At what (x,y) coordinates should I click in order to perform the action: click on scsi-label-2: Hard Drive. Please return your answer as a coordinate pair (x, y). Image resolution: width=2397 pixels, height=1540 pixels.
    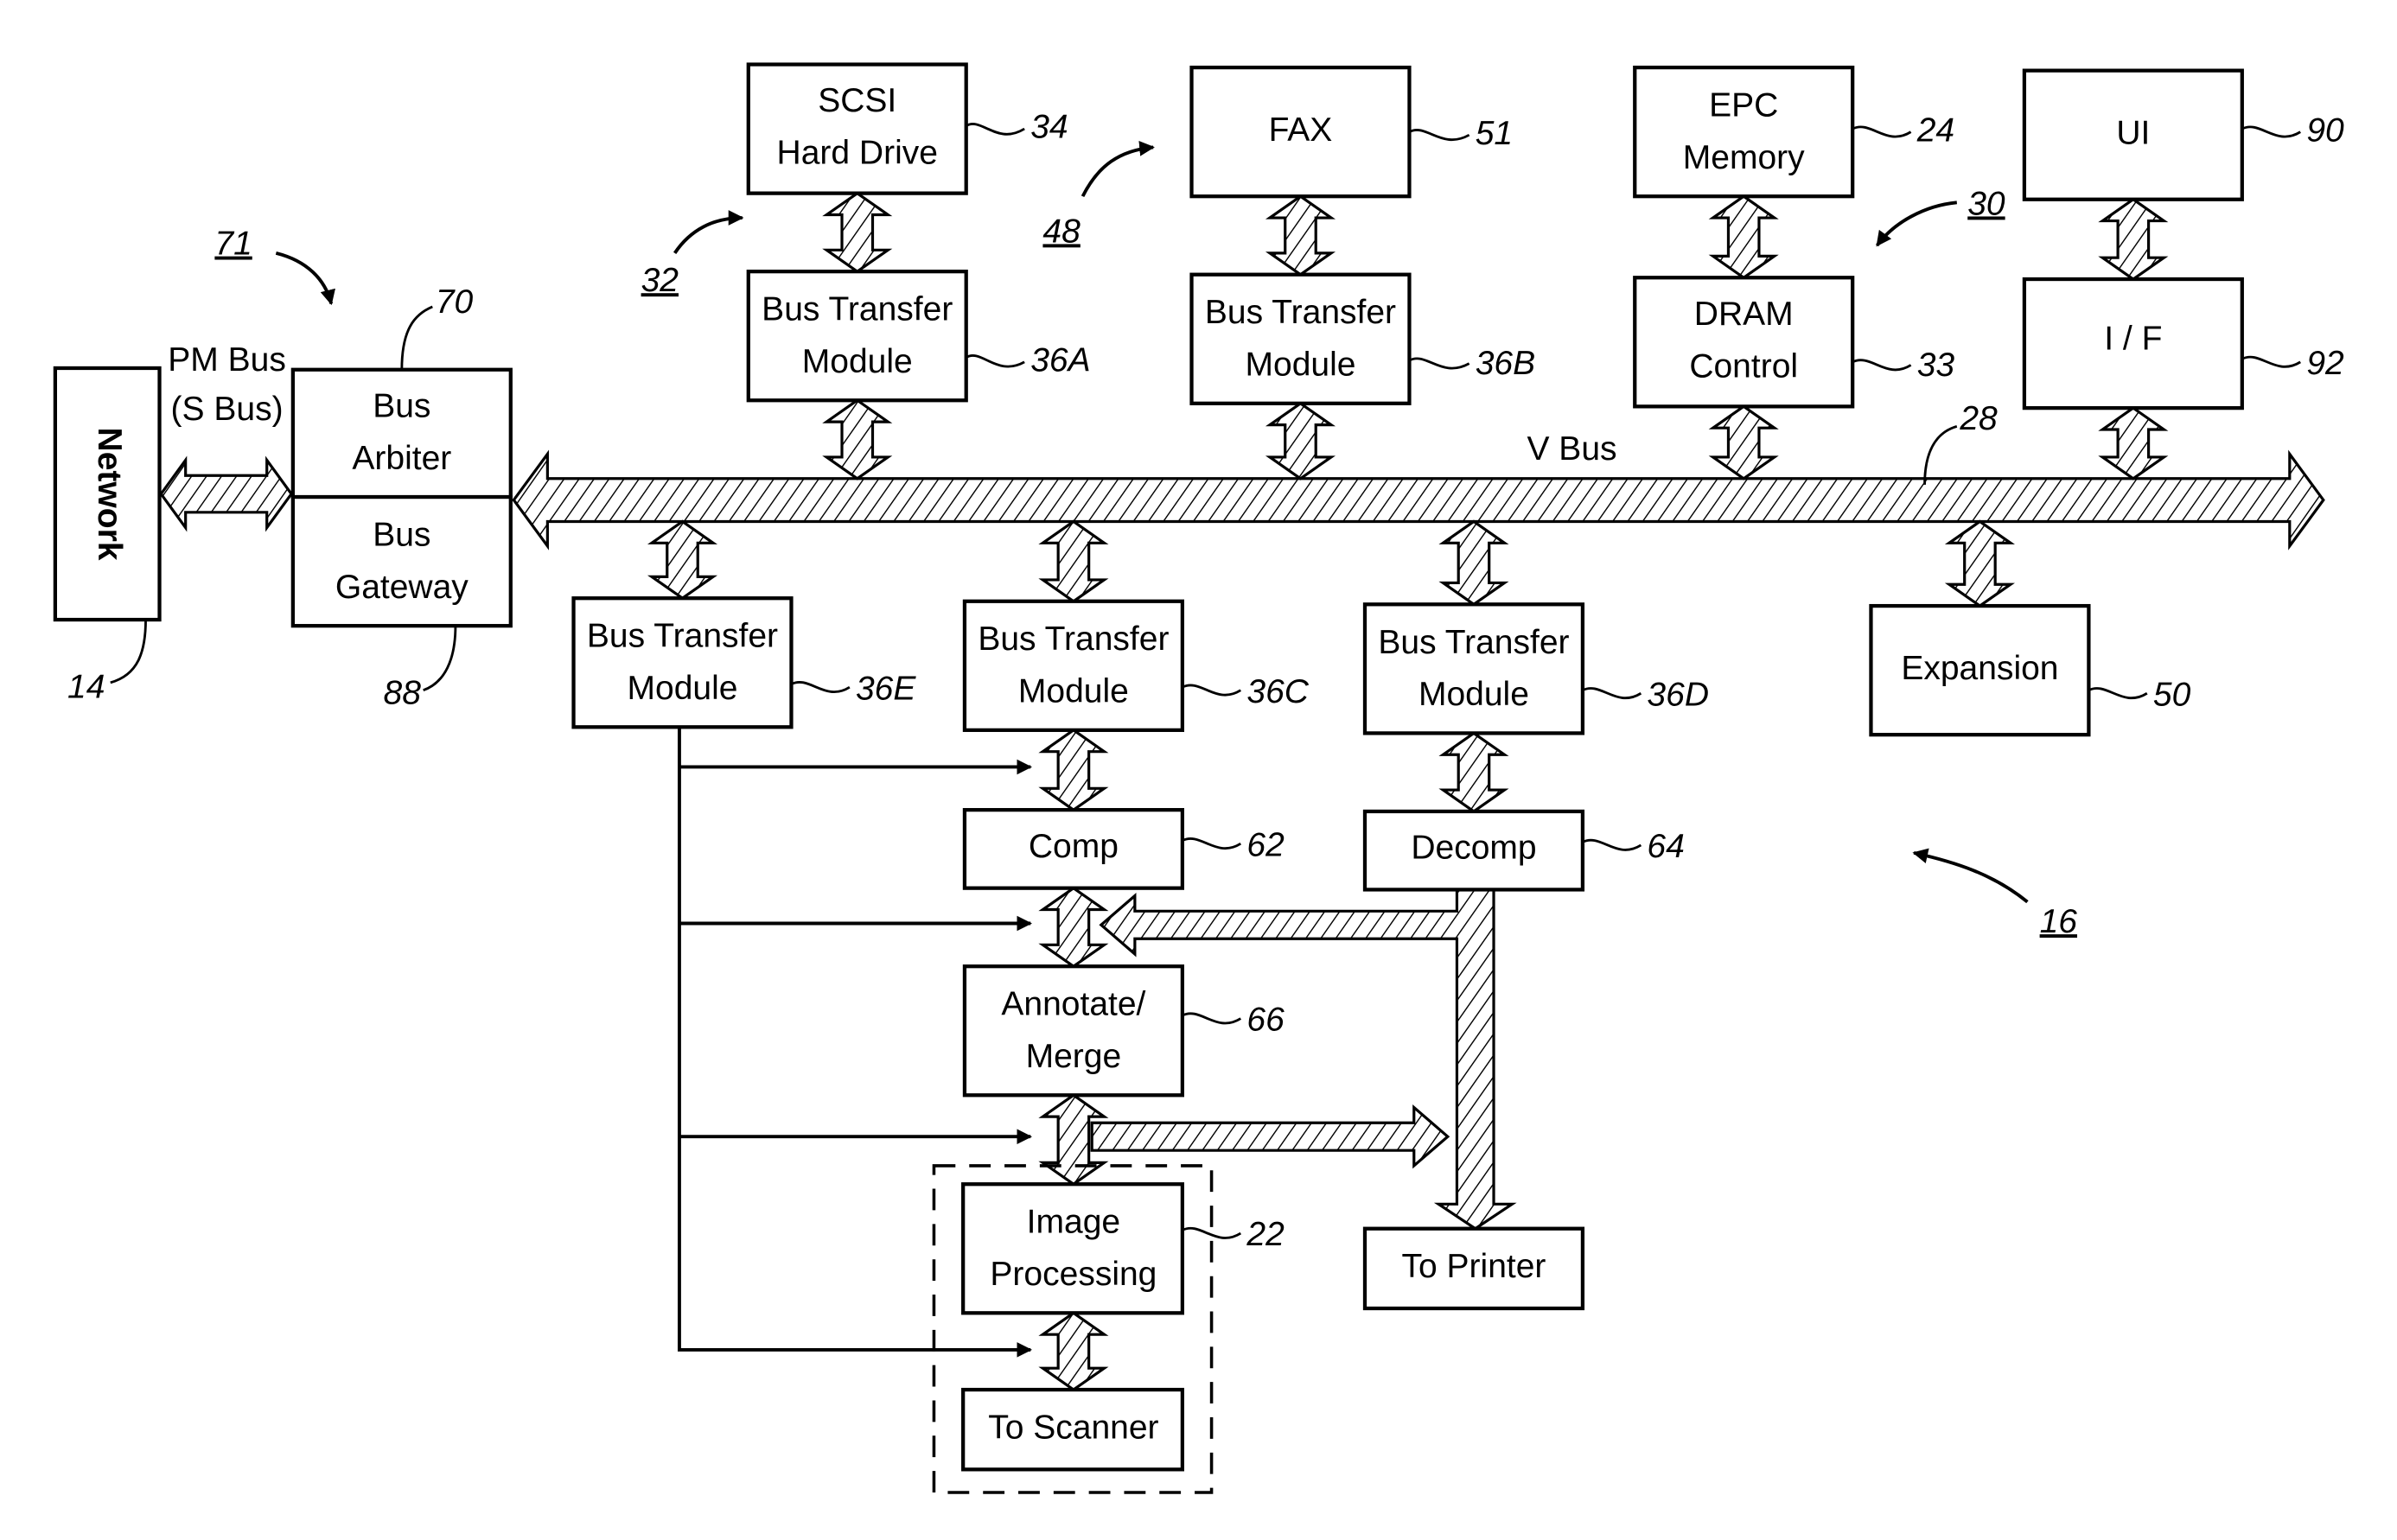
    Looking at the image, I should click on (858, 153).